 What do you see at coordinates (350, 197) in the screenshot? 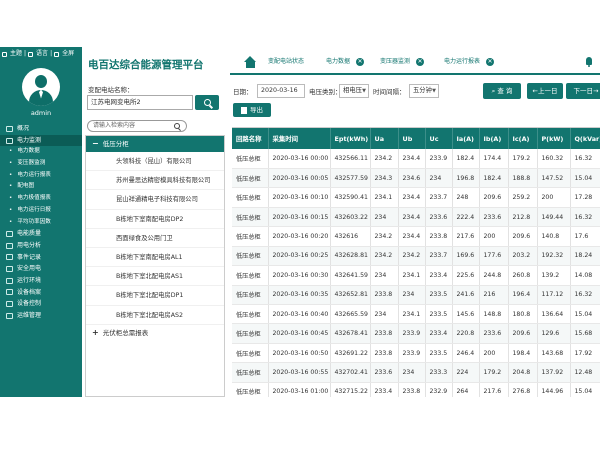
I see `table-cell: 432590.41` at bounding box center [350, 197].